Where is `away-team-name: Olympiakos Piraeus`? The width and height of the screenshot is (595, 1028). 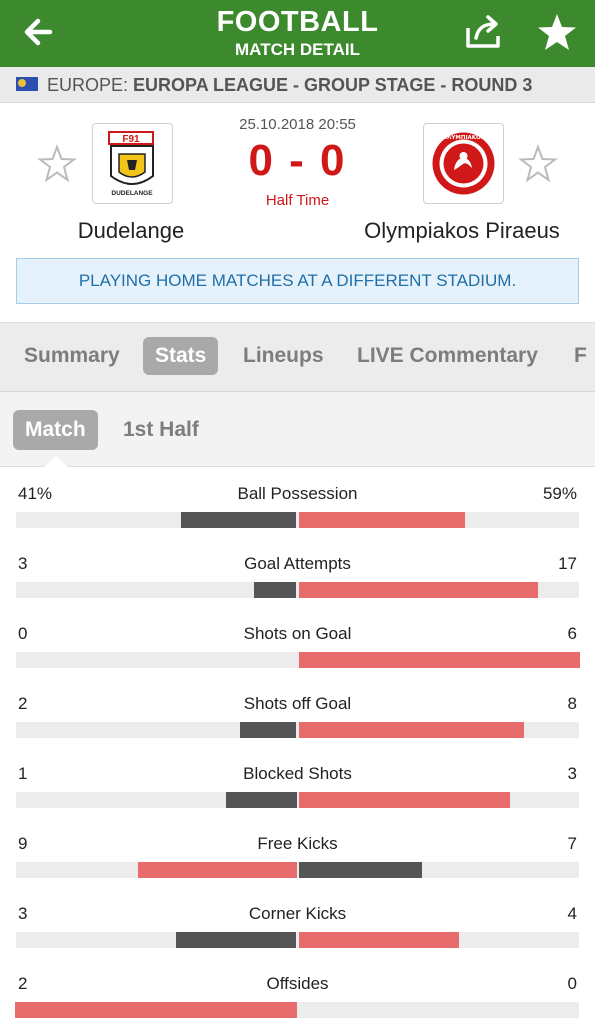
away-team-name: Olympiakos Piraeus is located at coordinates (462, 231).